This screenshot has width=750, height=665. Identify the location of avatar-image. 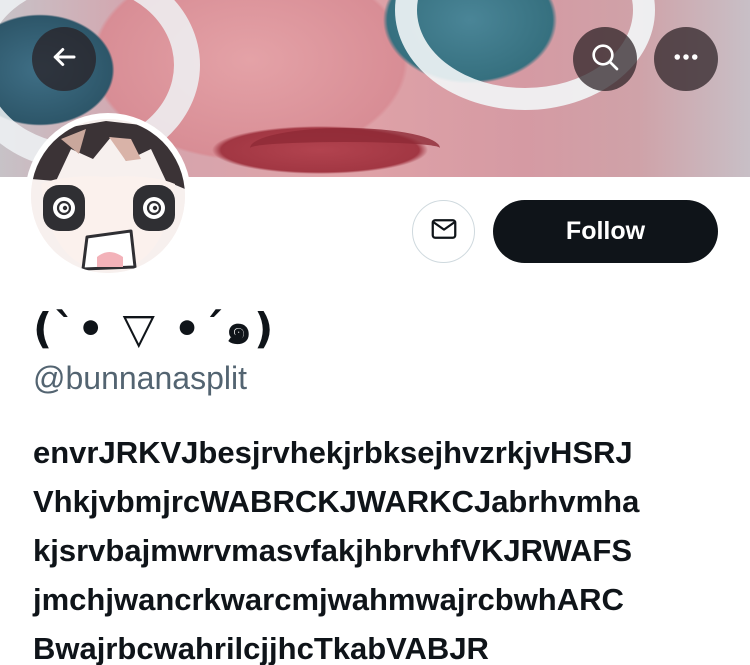
(108, 196).